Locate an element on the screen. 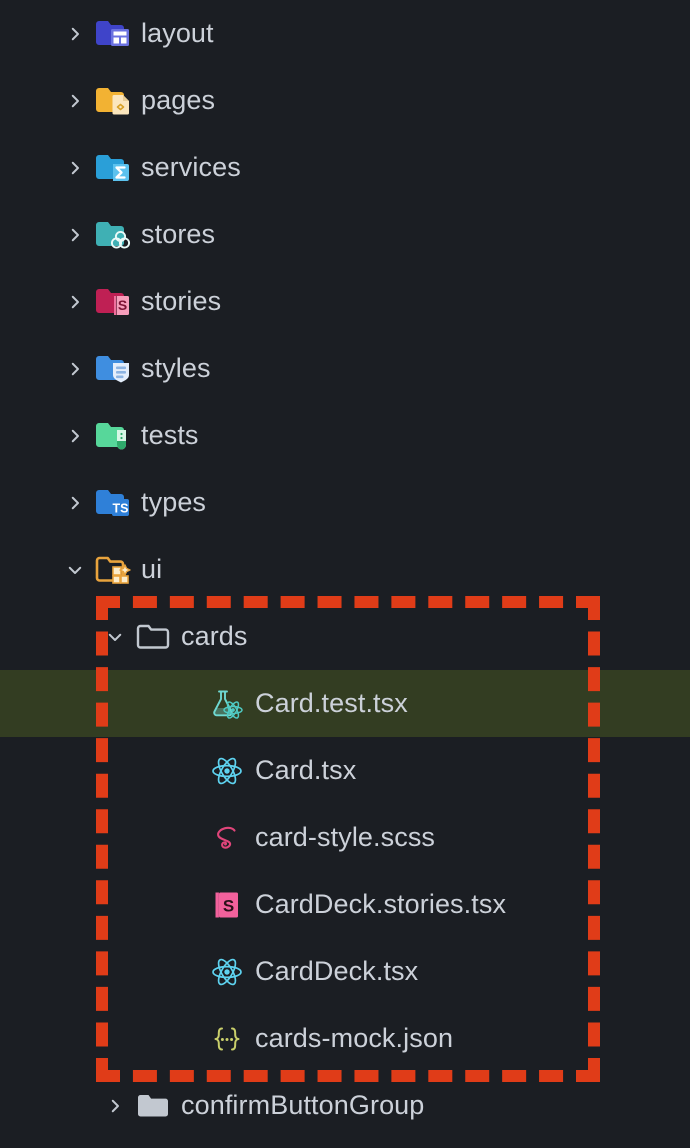 Image resolution: width=690 pixels, height=1148 pixels. tree-row: Sstories is located at coordinates (345, 301).